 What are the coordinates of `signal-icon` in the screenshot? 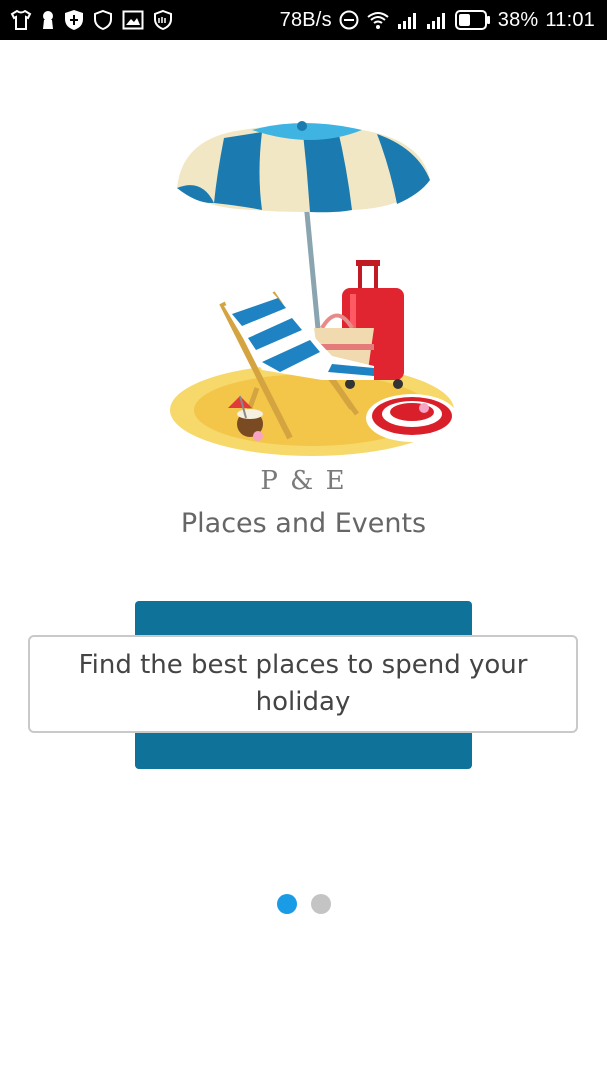 It's located at (408, 20).